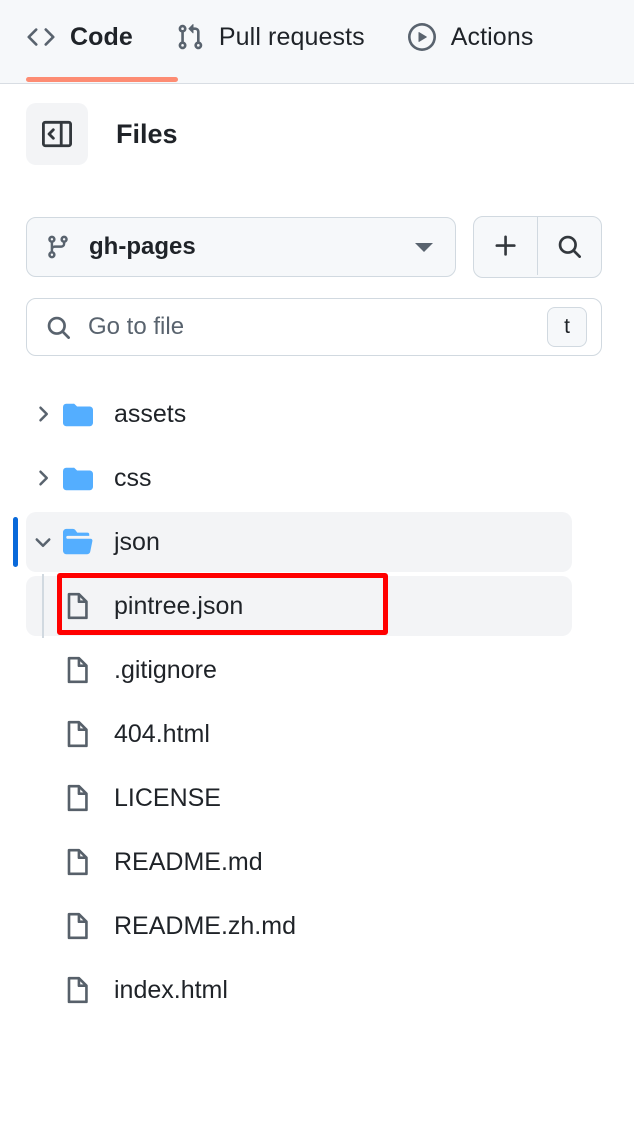 The image size is (634, 1136). What do you see at coordinates (57, 134) in the screenshot?
I see `sidebar-collapse-icon` at bounding box center [57, 134].